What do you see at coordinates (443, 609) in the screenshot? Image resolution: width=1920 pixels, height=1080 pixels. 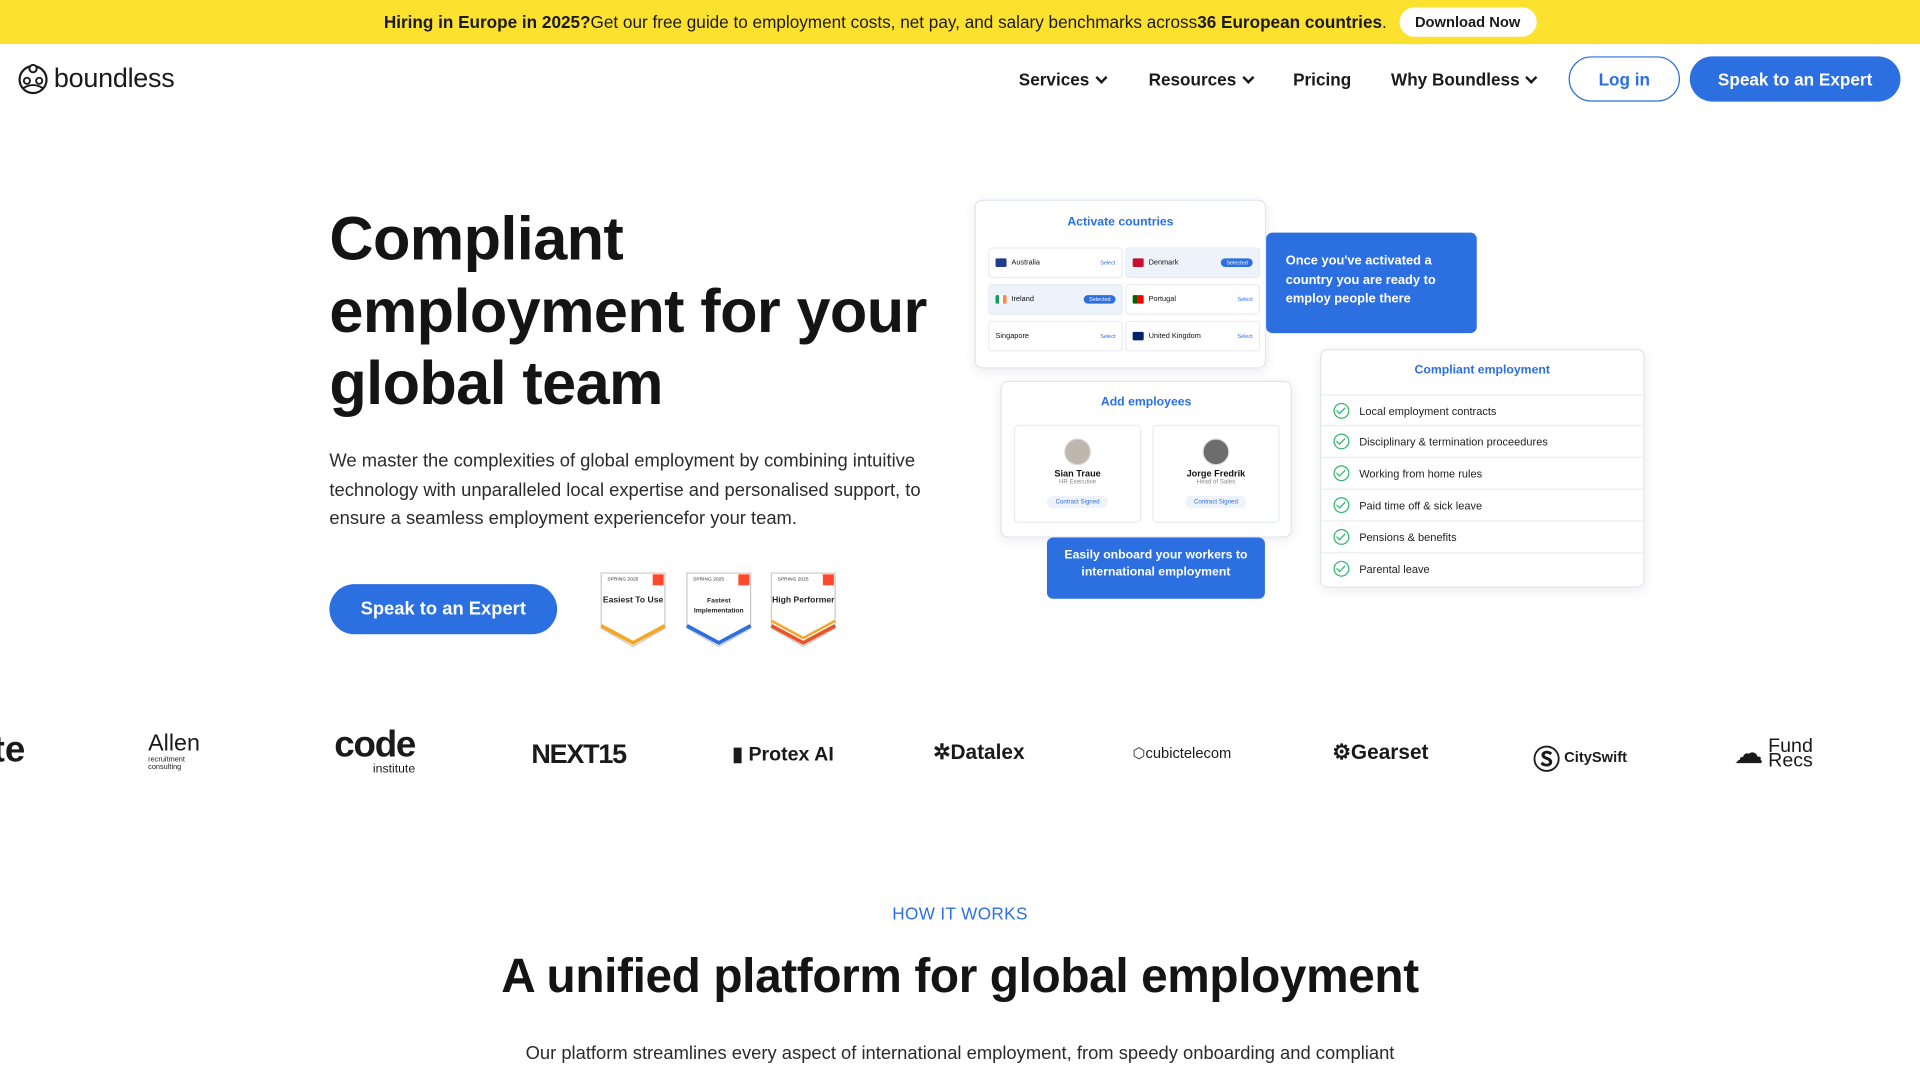 I see `speak-to-expert-hero-button: Speak to an Expert` at bounding box center [443, 609].